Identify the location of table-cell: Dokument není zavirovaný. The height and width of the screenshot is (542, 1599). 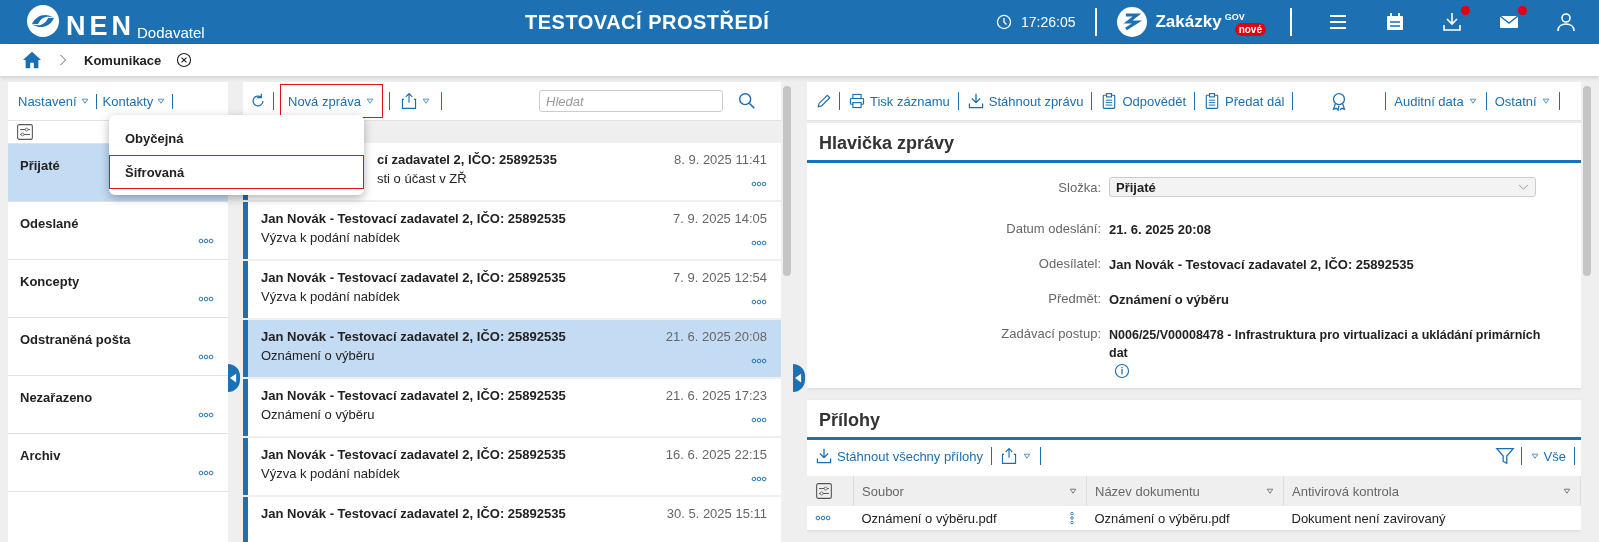
(1368, 518).